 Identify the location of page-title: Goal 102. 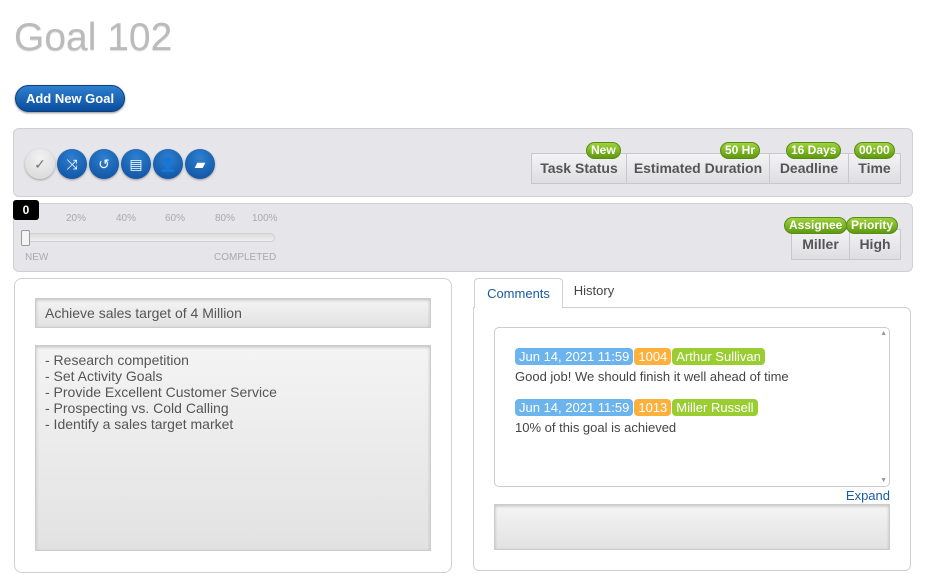
(93, 37).